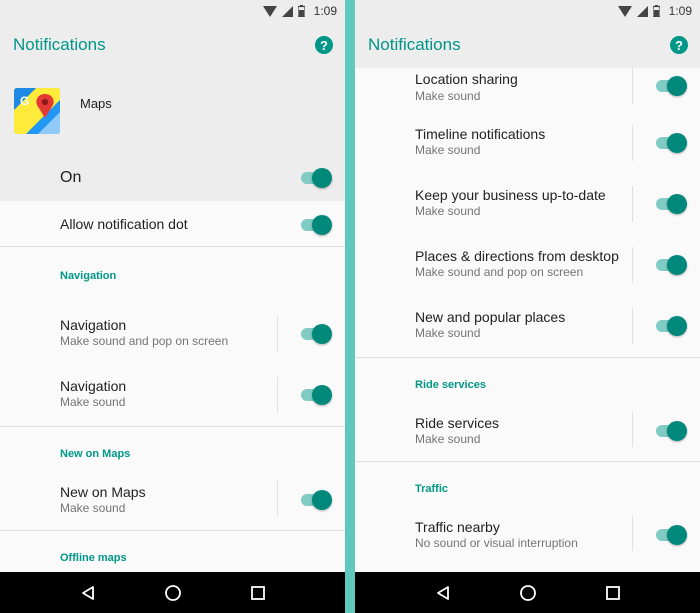 This screenshot has width=700, height=613. Describe the element at coordinates (490, 317) in the screenshot. I see `item-title: New and popular places` at that location.